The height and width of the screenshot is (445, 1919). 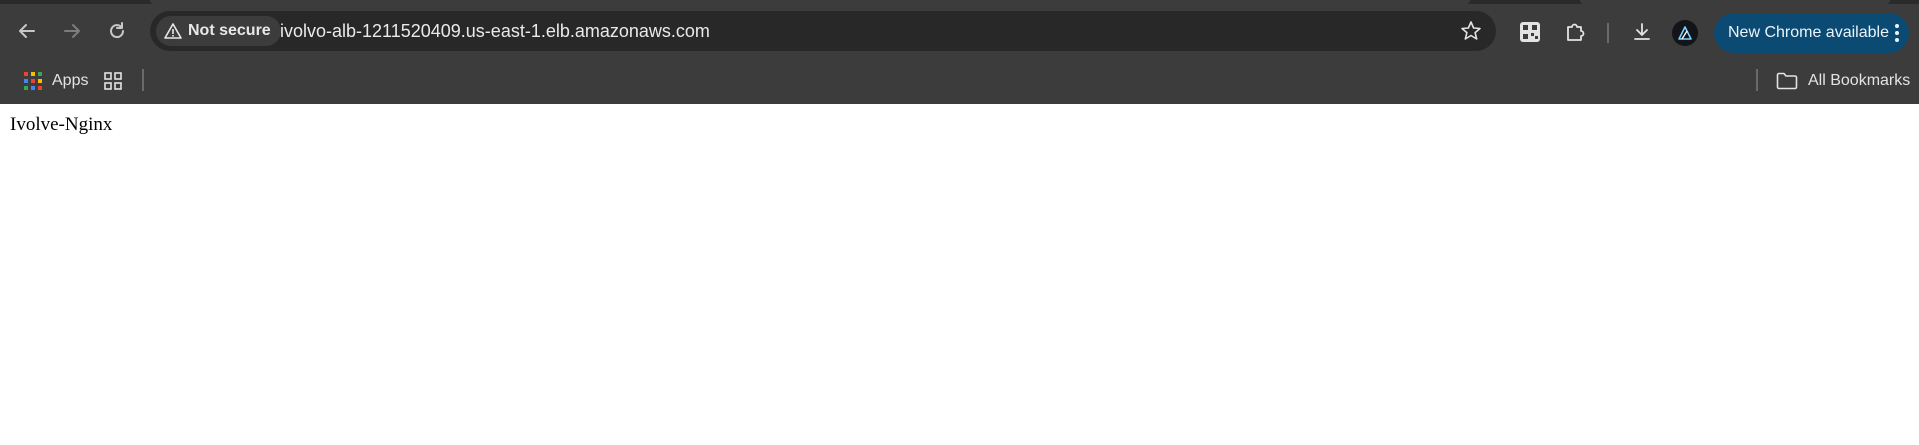 I want to click on tab-groups-button, so click(x=113, y=81).